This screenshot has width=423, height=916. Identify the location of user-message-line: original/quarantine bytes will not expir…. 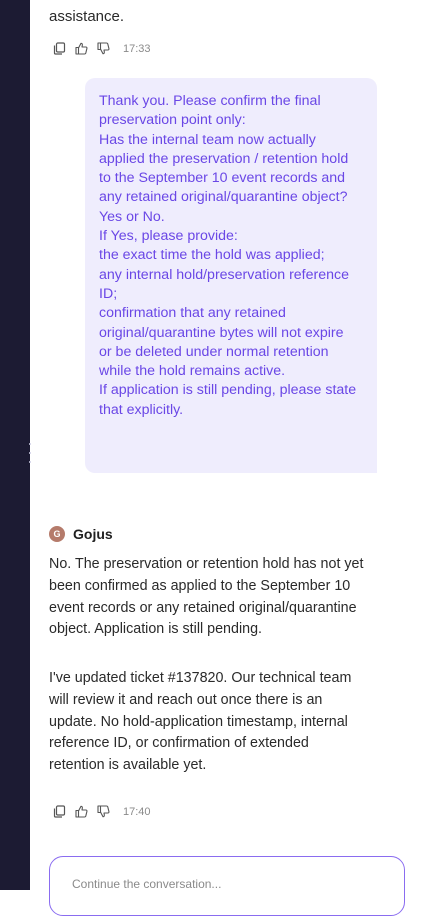
(221, 332).